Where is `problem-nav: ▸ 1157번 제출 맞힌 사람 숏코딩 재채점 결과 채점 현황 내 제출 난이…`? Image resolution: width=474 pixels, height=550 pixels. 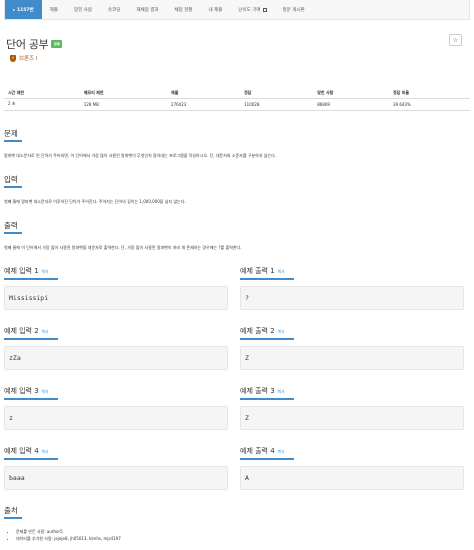
problem-nav: ▸ 1157번 제출 맞힌 사람 숏코딩 재채점 결과 채점 현황 내 제출 난이… is located at coordinates (237, 10).